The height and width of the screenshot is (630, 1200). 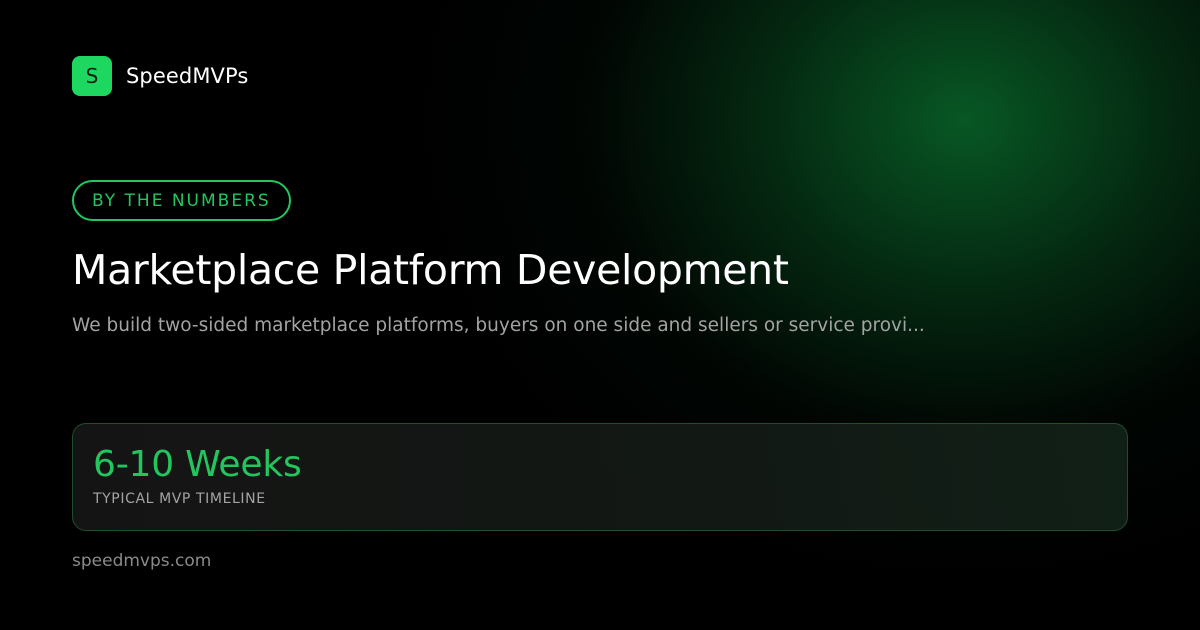 I want to click on section-badge: BY THE NUMBERS, so click(x=181, y=200).